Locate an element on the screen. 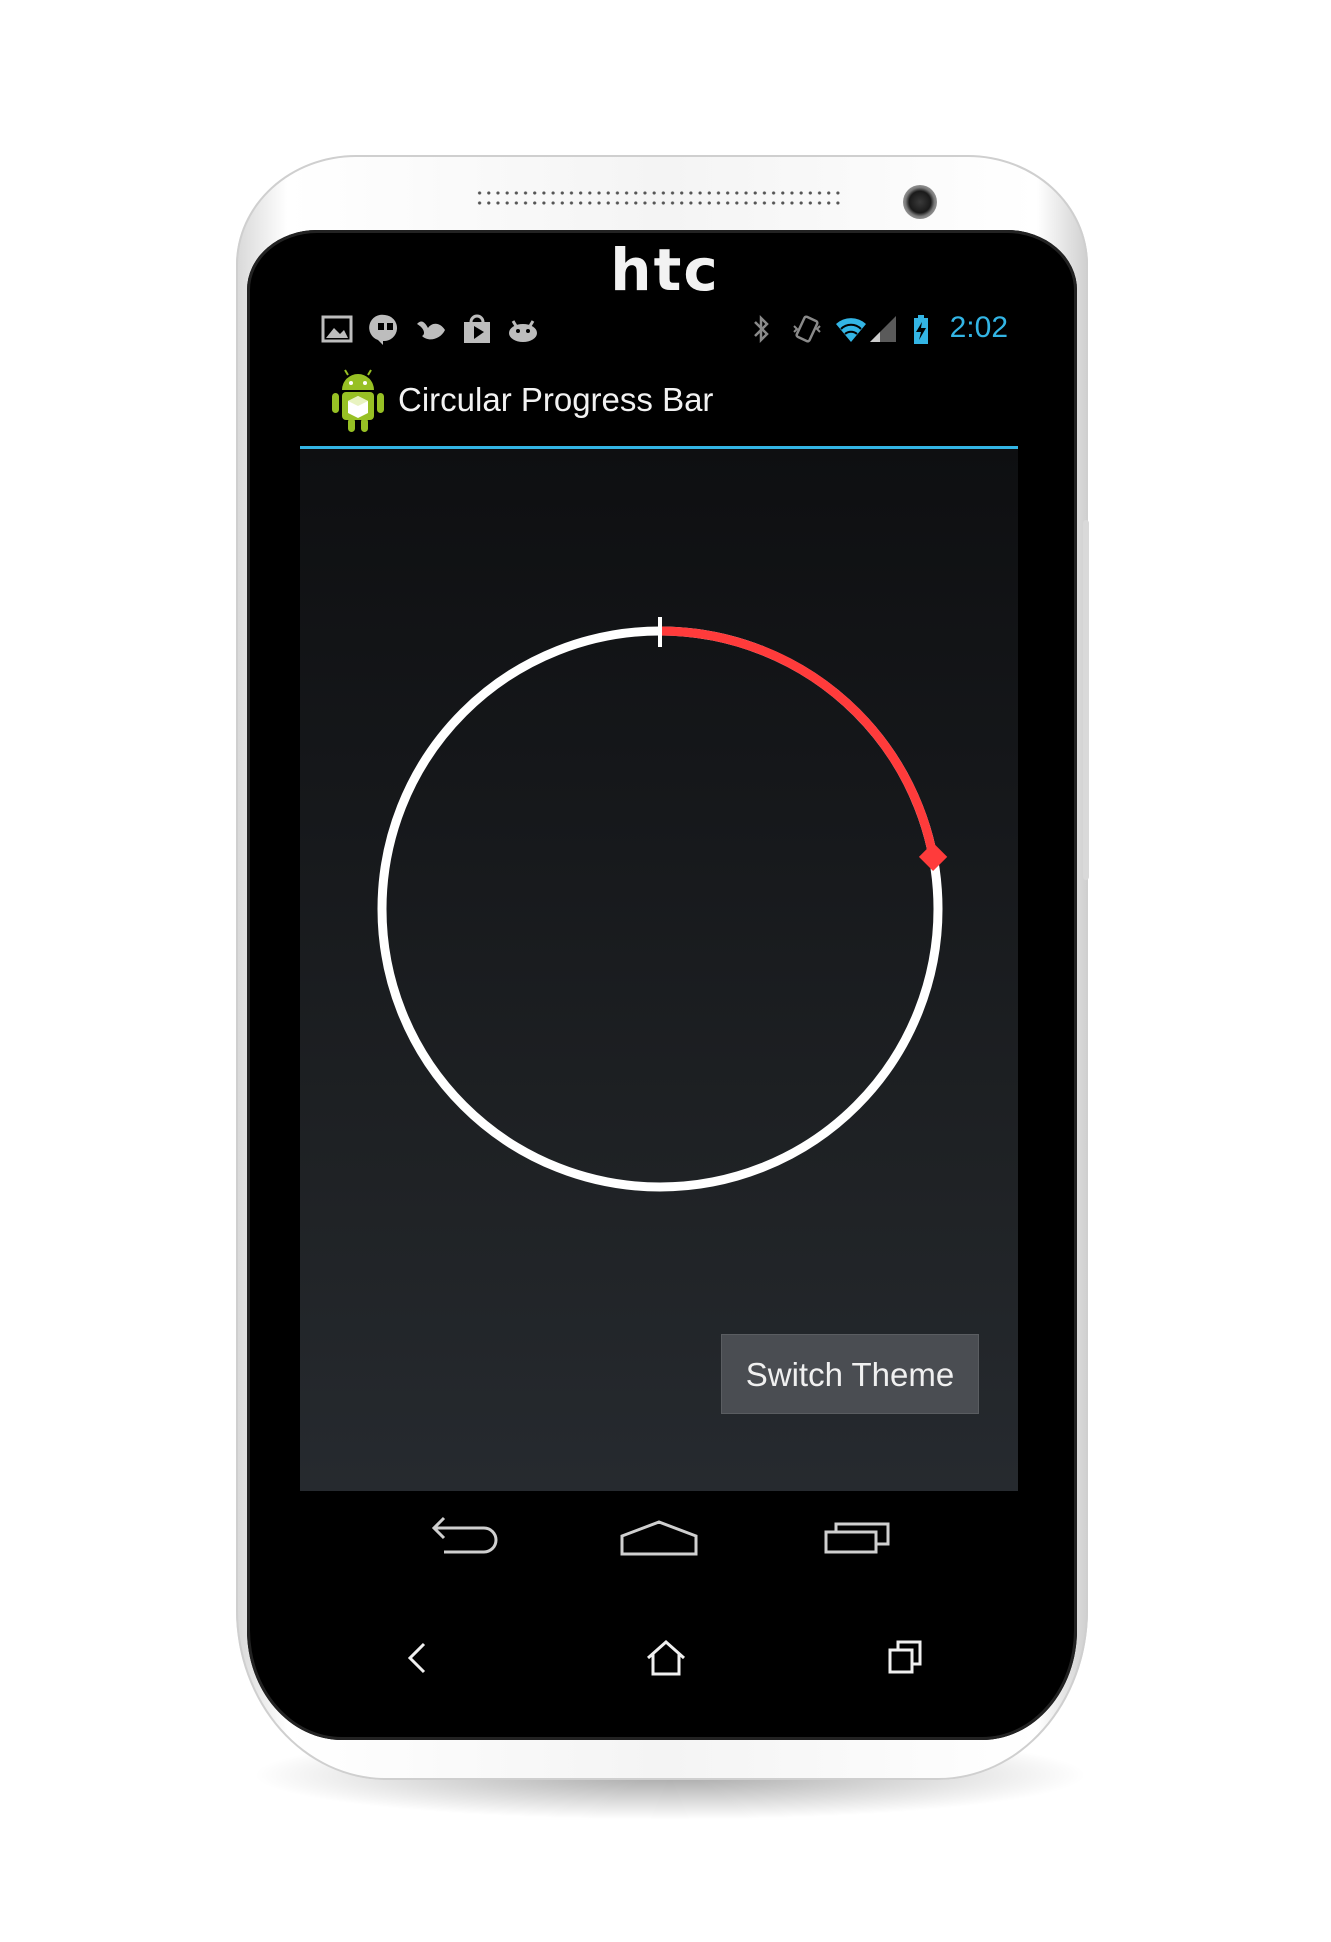  vibrate-icon is located at coordinates (807, 329).